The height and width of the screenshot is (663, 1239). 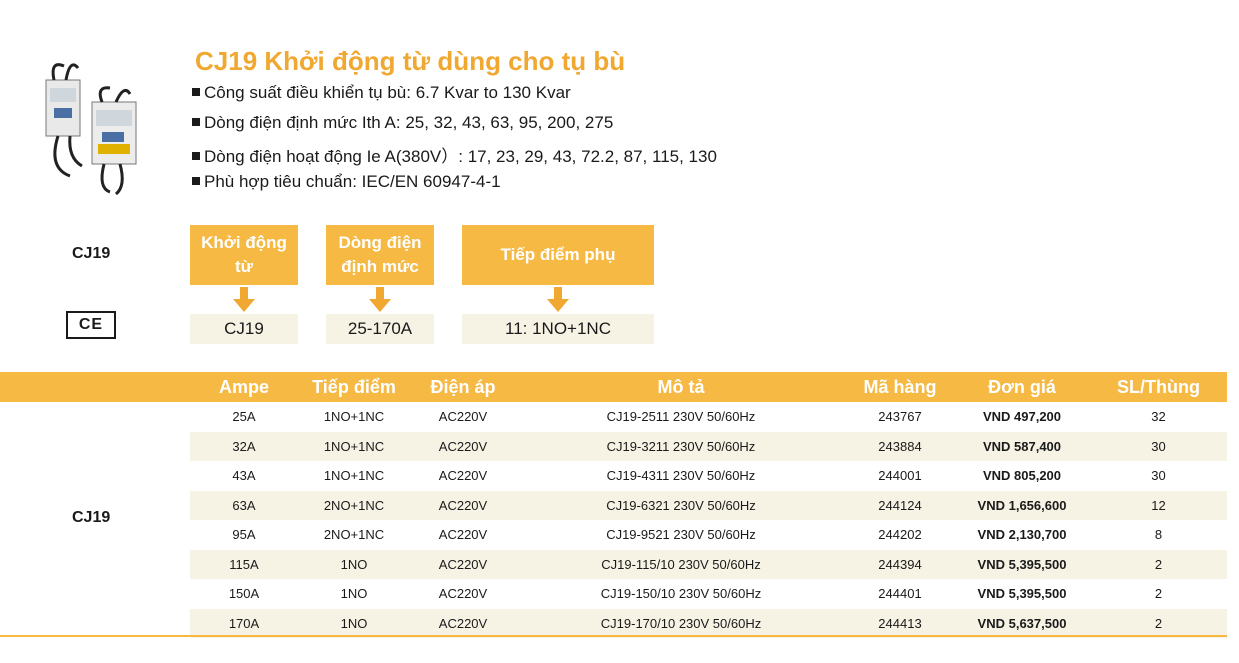 What do you see at coordinates (244, 446) in the screenshot?
I see `cell-ampe: 32A` at bounding box center [244, 446].